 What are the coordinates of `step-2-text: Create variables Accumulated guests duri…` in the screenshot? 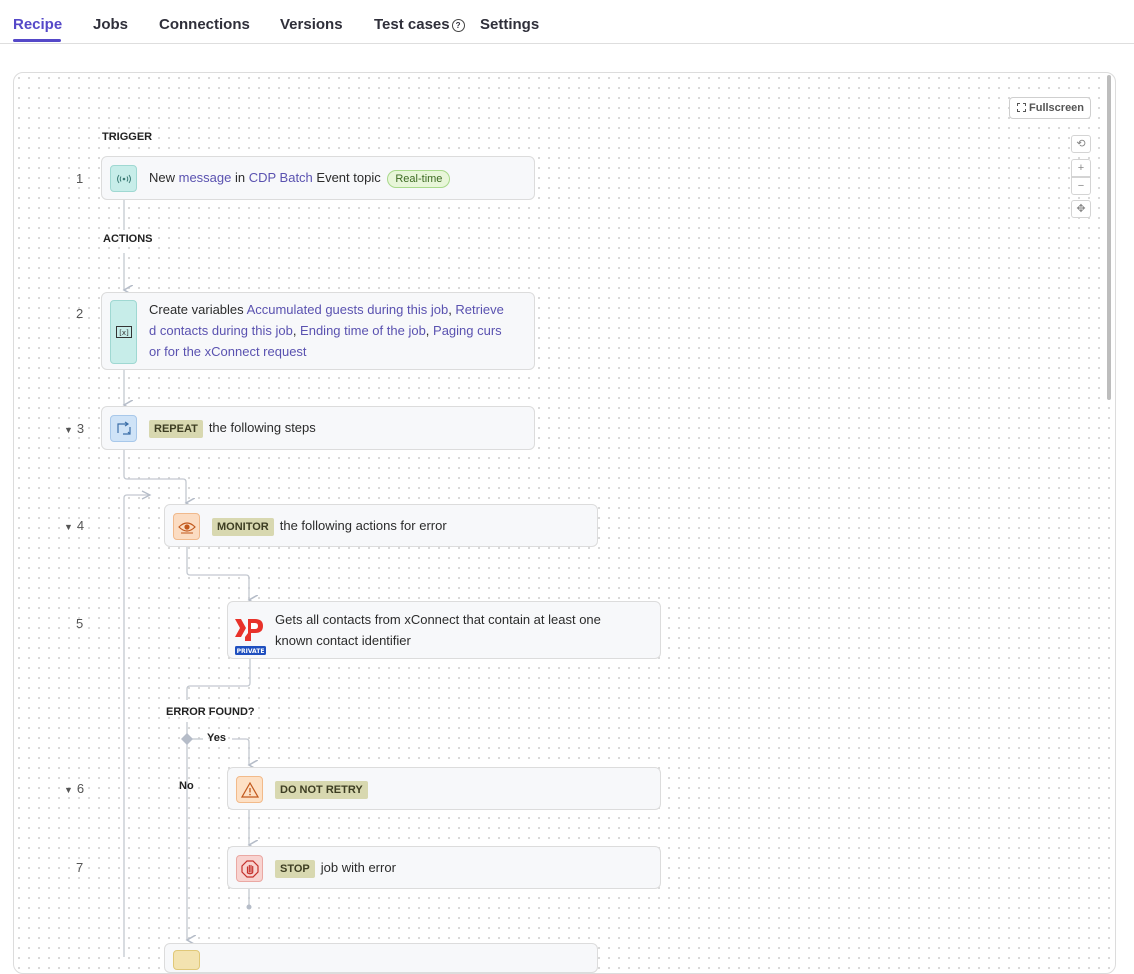 It's located at (326, 330).